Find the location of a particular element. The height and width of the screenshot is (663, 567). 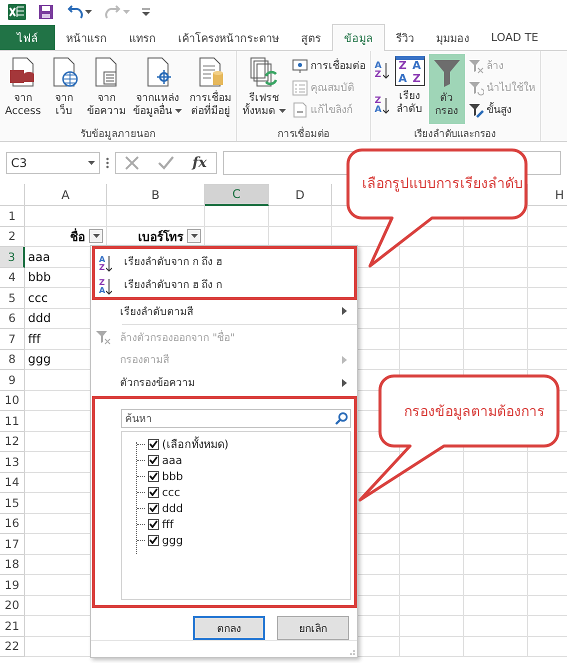

name-box: C3 is located at coordinates (53, 163).